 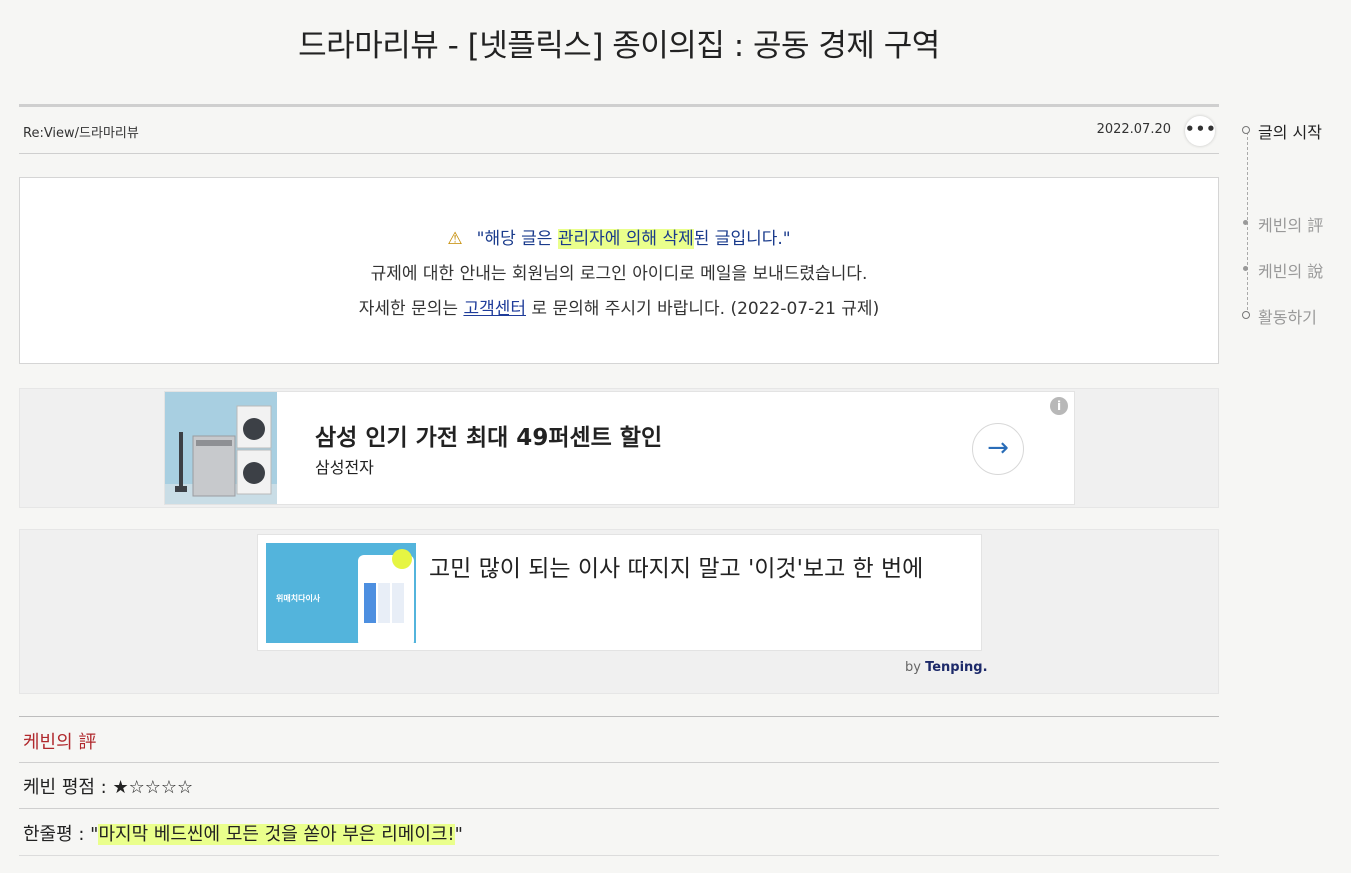 What do you see at coordinates (1290, 131) in the screenshot?
I see `toc-item-start: 글의 시작` at bounding box center [1290, 131].